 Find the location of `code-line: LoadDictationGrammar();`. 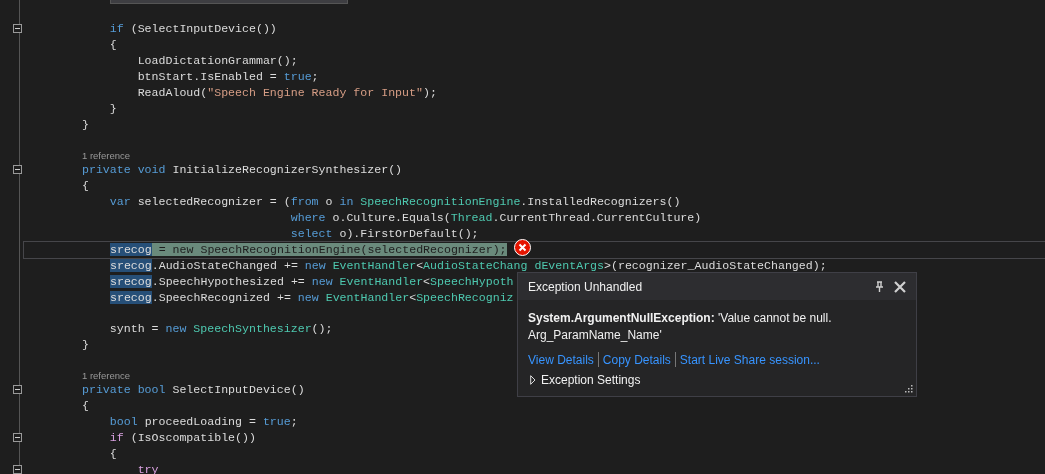

code-line: LoadDictationGrammar(); is located at coordinates (217, 61).